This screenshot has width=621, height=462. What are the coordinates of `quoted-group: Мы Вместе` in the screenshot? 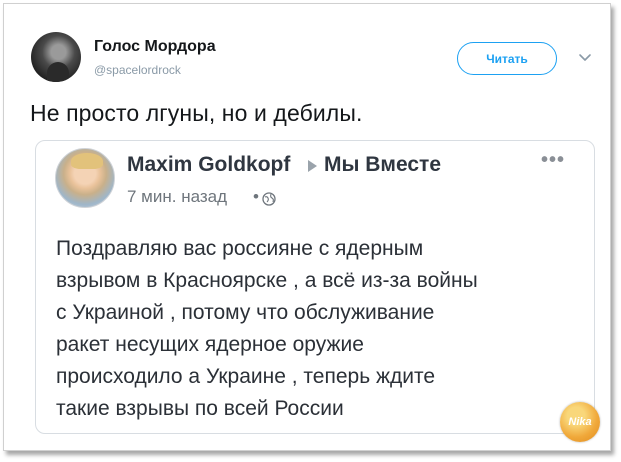 It's located at (382, 165).